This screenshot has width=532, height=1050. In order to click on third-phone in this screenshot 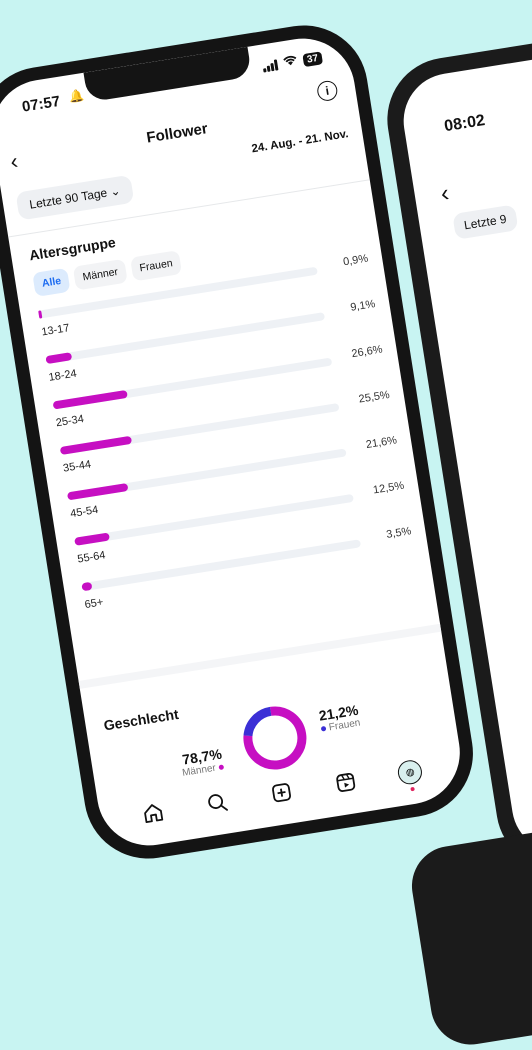, I will do `click(469, 927)`.